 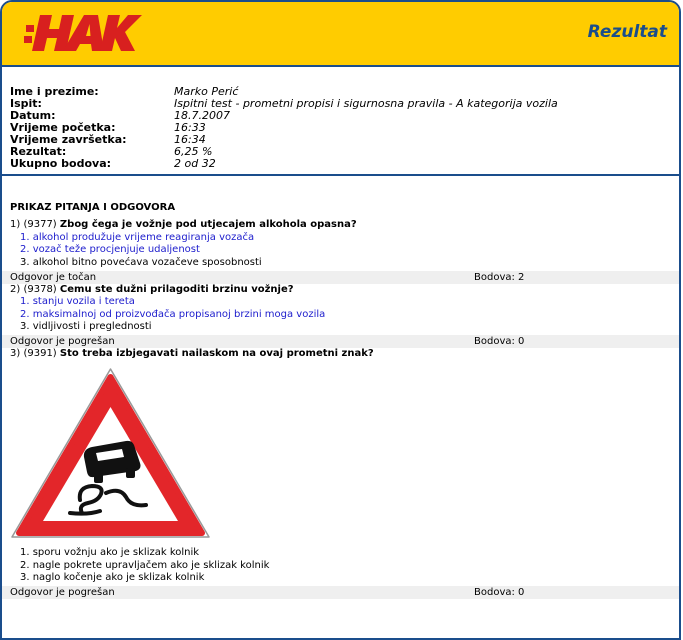 What do you see at coordinates (15, 353) in the screenshot?
I see `question-number: 3)` at bounding box center [15, 353].